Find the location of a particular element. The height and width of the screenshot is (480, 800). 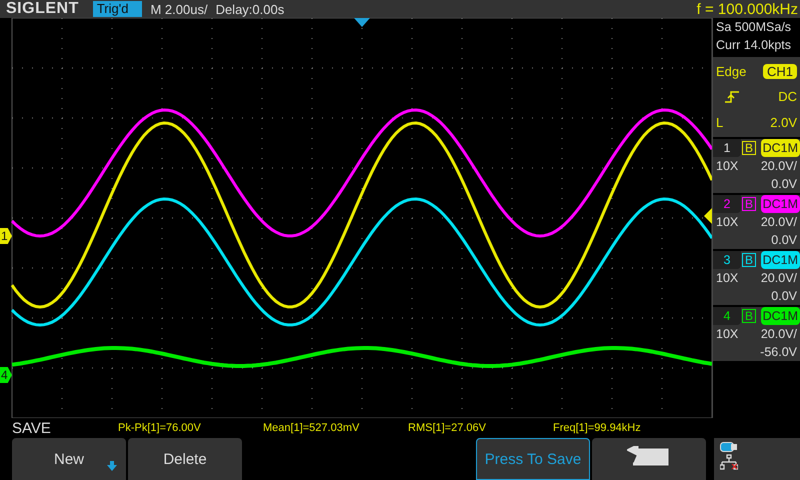

channel-number: 1 is located at coordinates (727, 148).